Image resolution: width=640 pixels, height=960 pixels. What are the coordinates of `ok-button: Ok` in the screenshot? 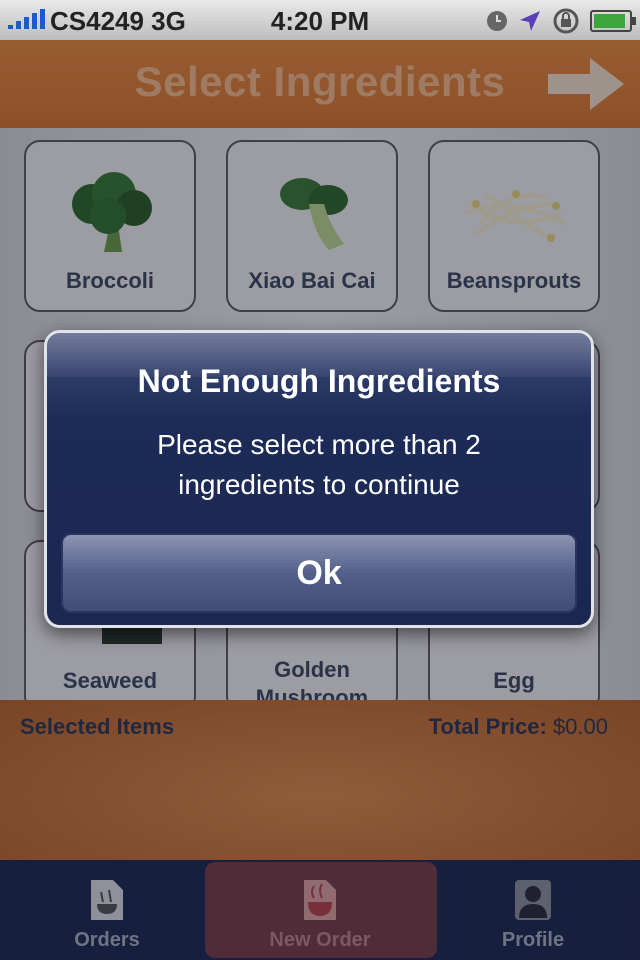 It's located at (319, 573).